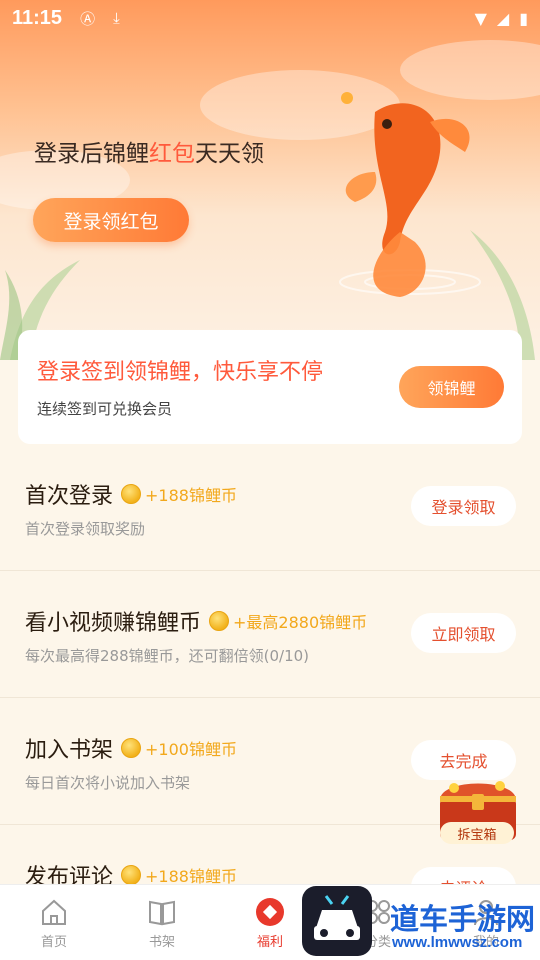 The width and height of the screenshot is (540, 960). I want to click on signin-subtitle: 连续签到可兑换会员, so click(105, 409).